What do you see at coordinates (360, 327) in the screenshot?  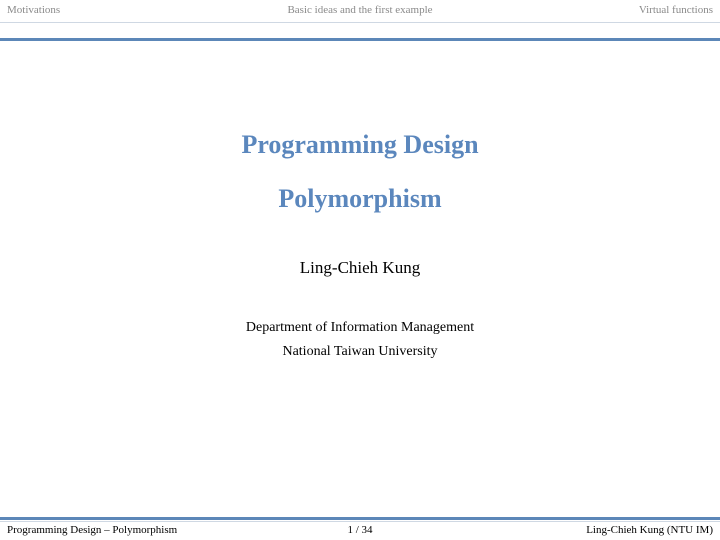 I see `institute-department: Department of Information Management` at bounding box center [360, 327].